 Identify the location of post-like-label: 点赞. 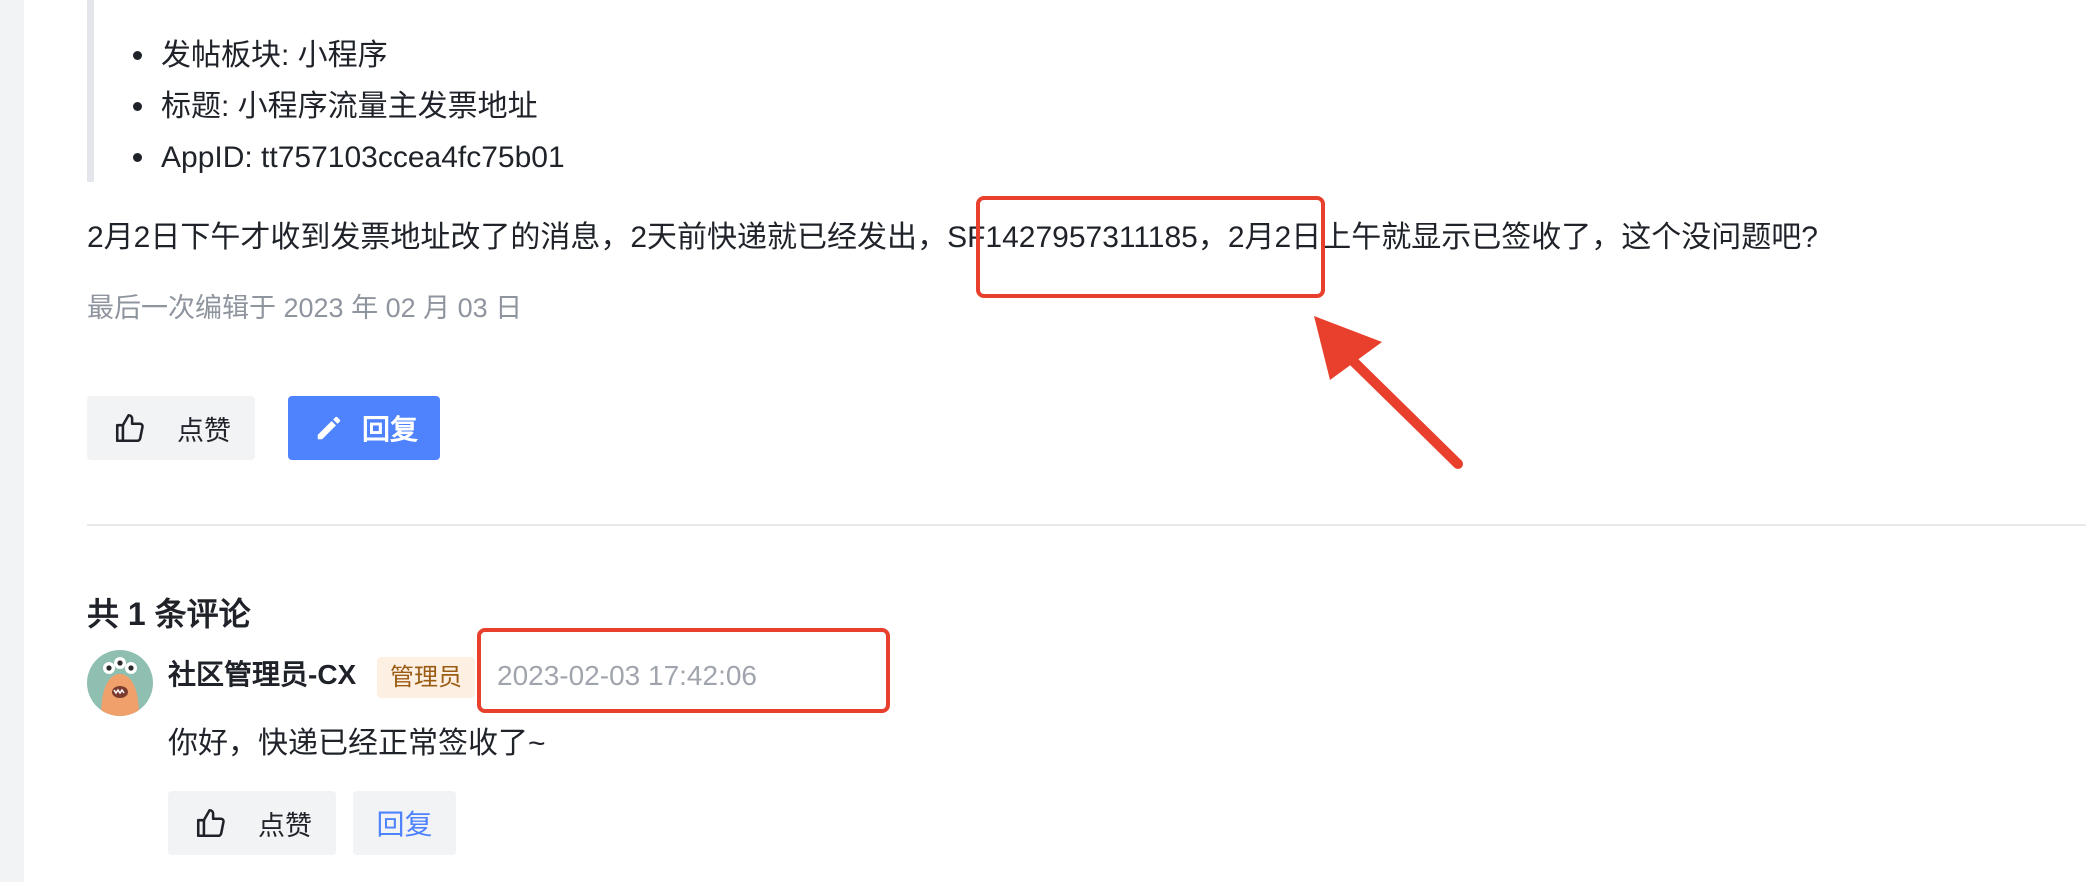
(204, 430).